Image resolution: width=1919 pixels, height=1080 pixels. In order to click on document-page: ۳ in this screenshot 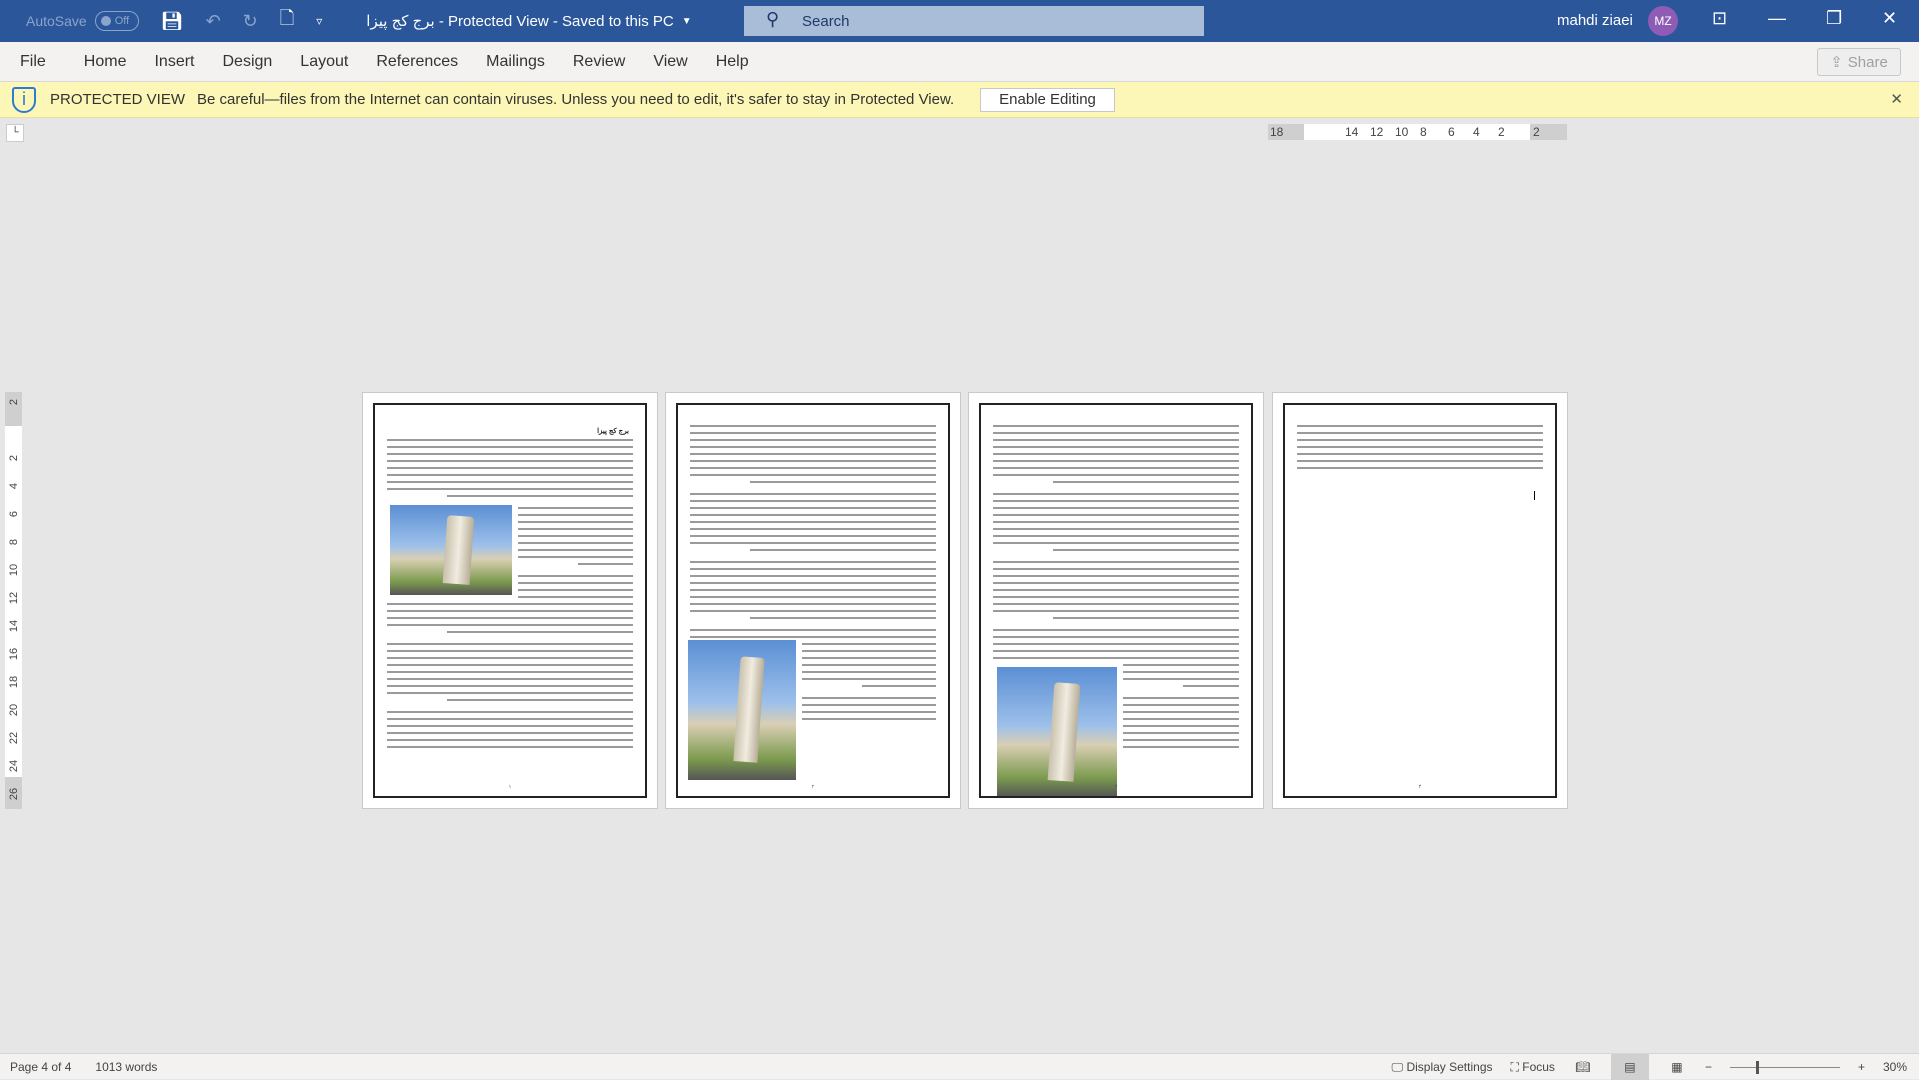, I will do `click(1116, 600)`.